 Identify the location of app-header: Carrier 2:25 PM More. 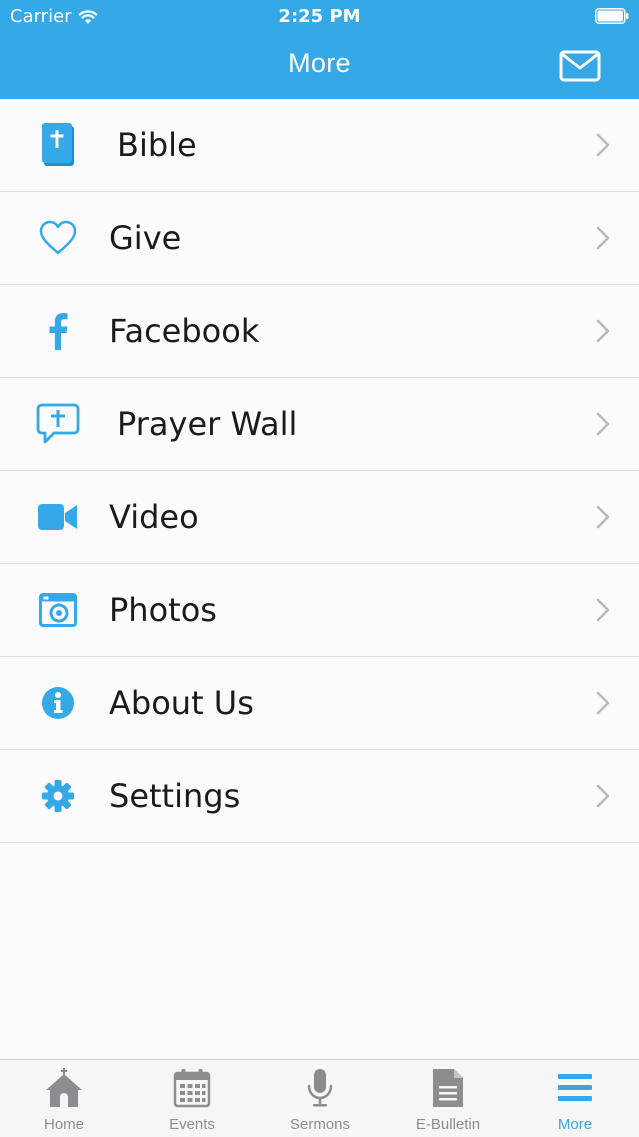
(319, 49).